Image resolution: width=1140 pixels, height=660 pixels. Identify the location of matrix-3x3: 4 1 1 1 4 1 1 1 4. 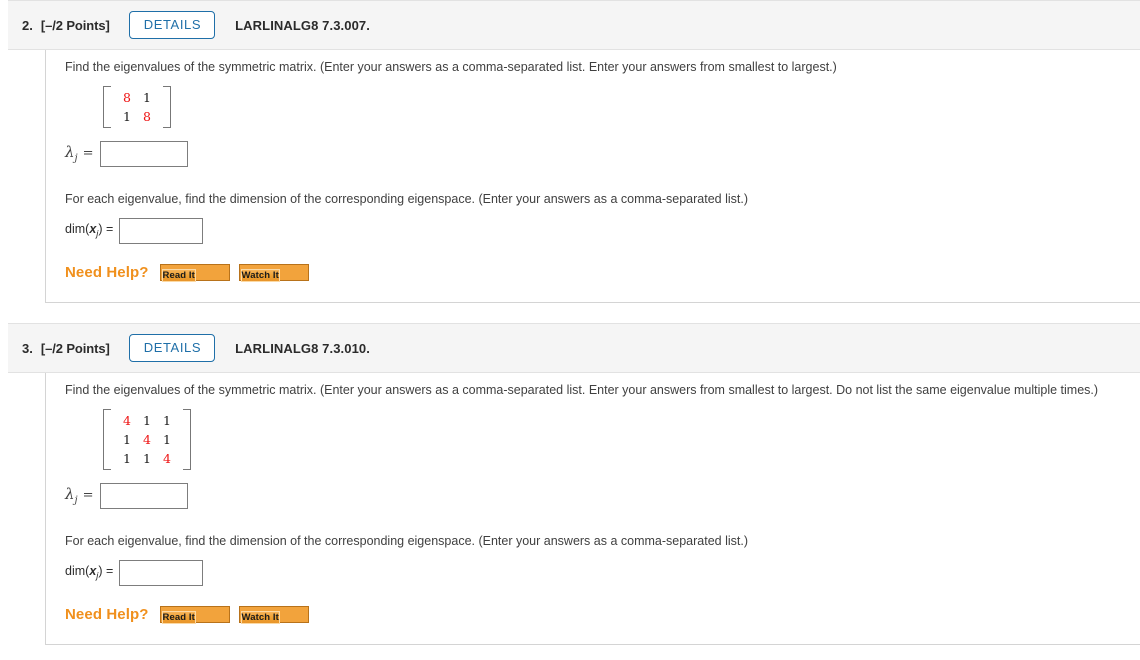
(147, 439).